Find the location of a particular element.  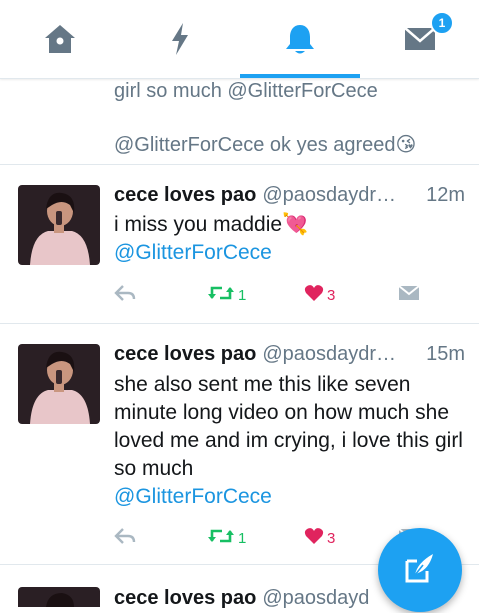

top-navigation-bar: 1 is located at coordinates (239, 39).